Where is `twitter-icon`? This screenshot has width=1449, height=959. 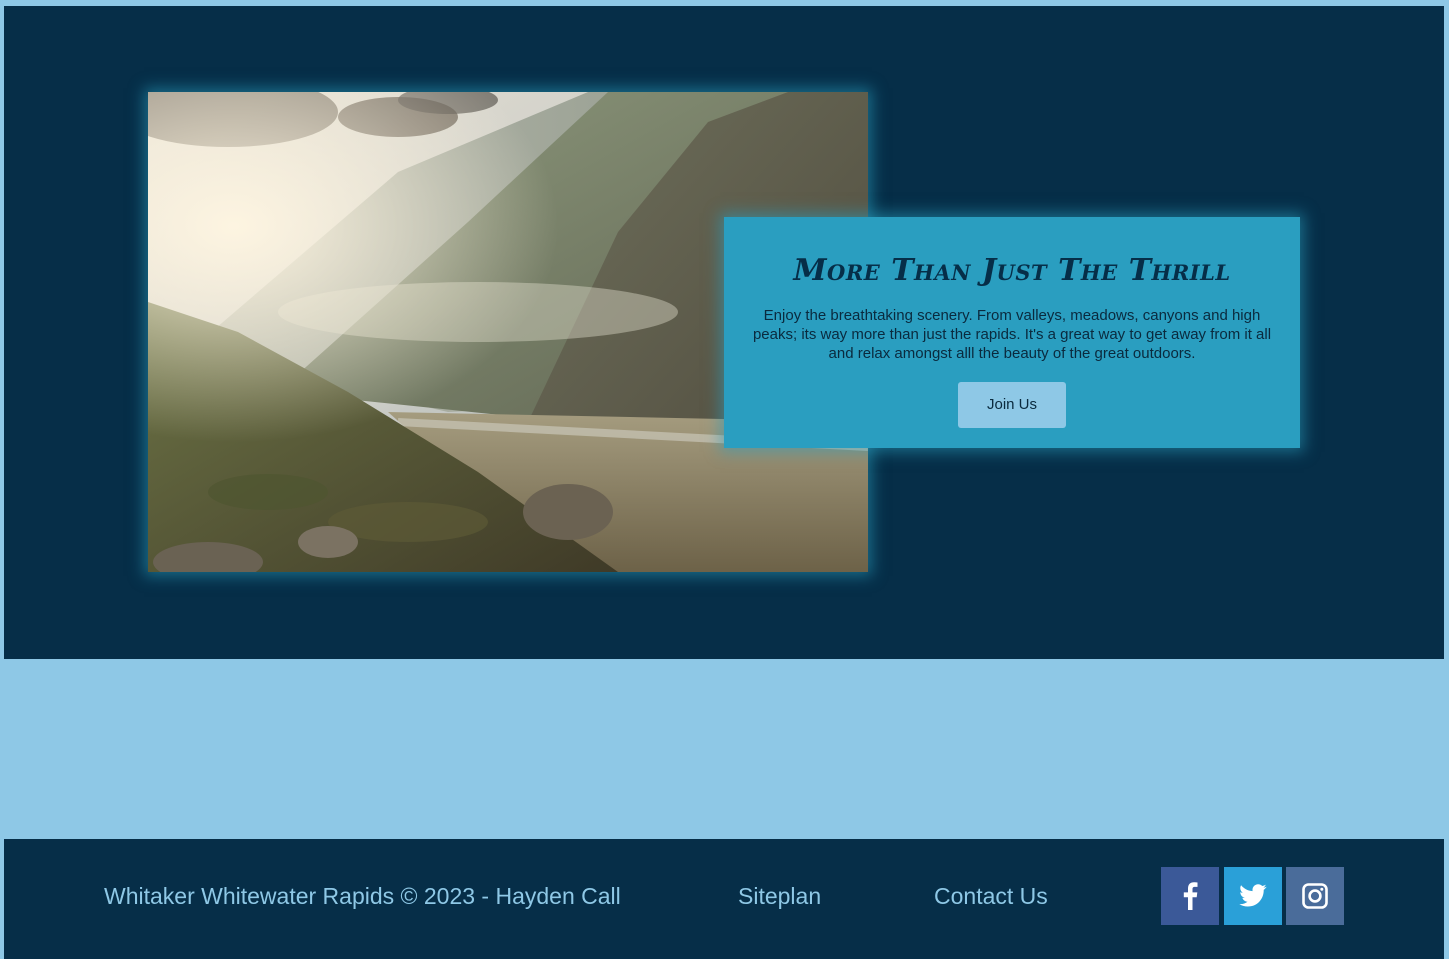 twitter-icon is located at coordinates (1253, 895).